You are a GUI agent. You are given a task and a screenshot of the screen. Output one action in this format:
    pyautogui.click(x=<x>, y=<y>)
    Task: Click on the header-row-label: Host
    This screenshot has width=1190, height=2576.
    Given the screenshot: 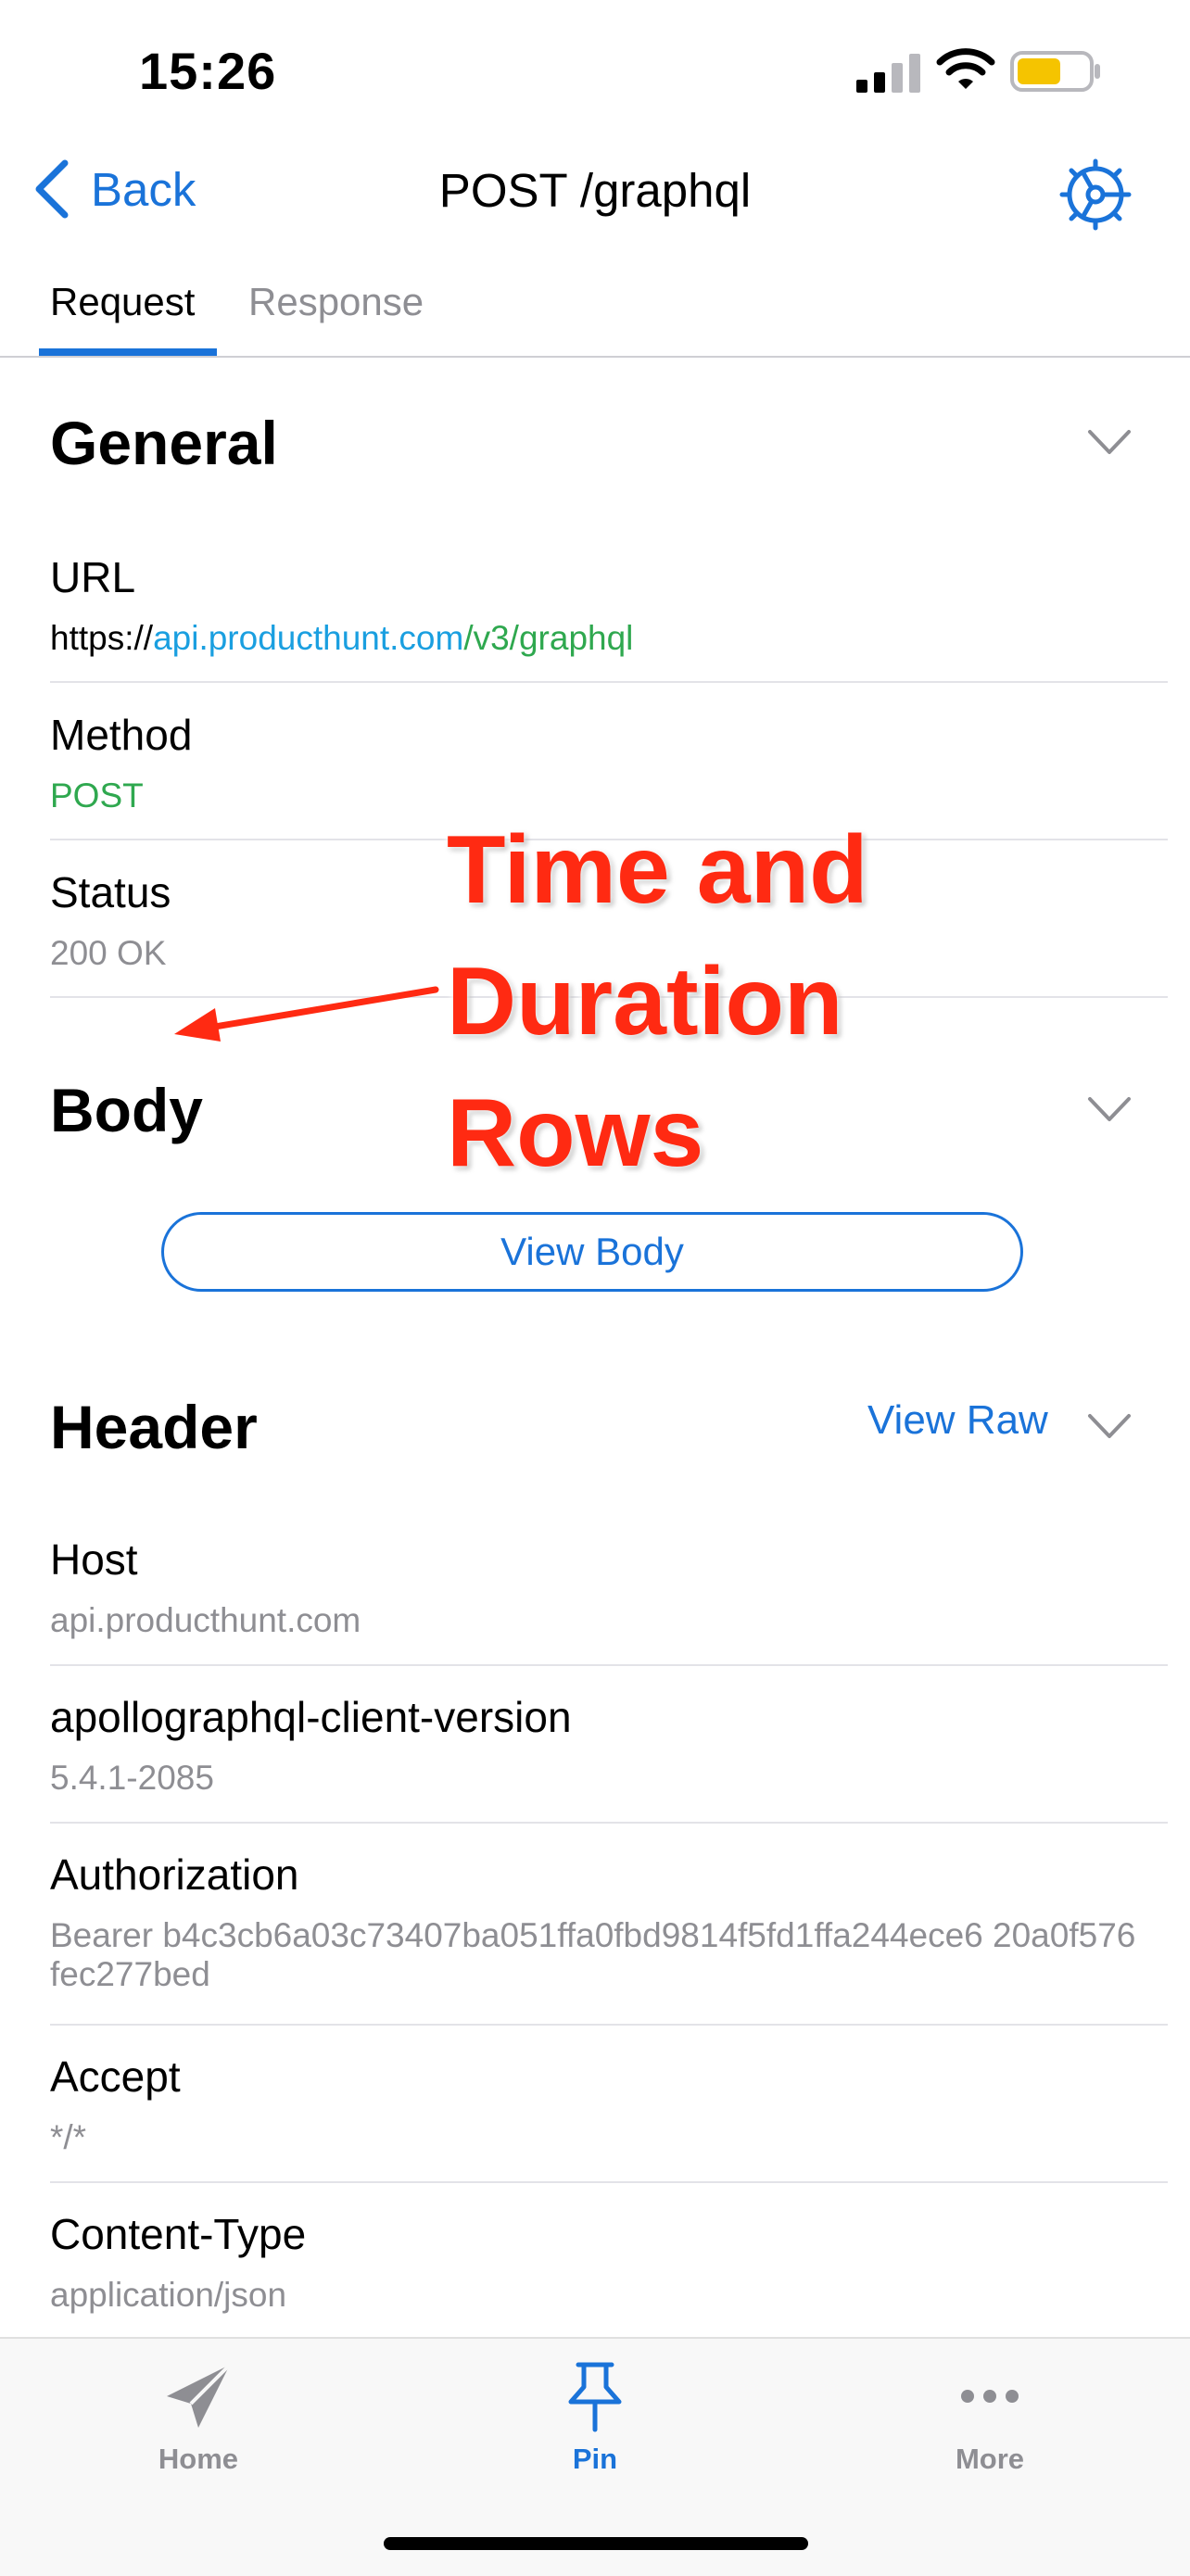 What is the action you would take?
    pyautogui.click(x=94, y=1559)
    